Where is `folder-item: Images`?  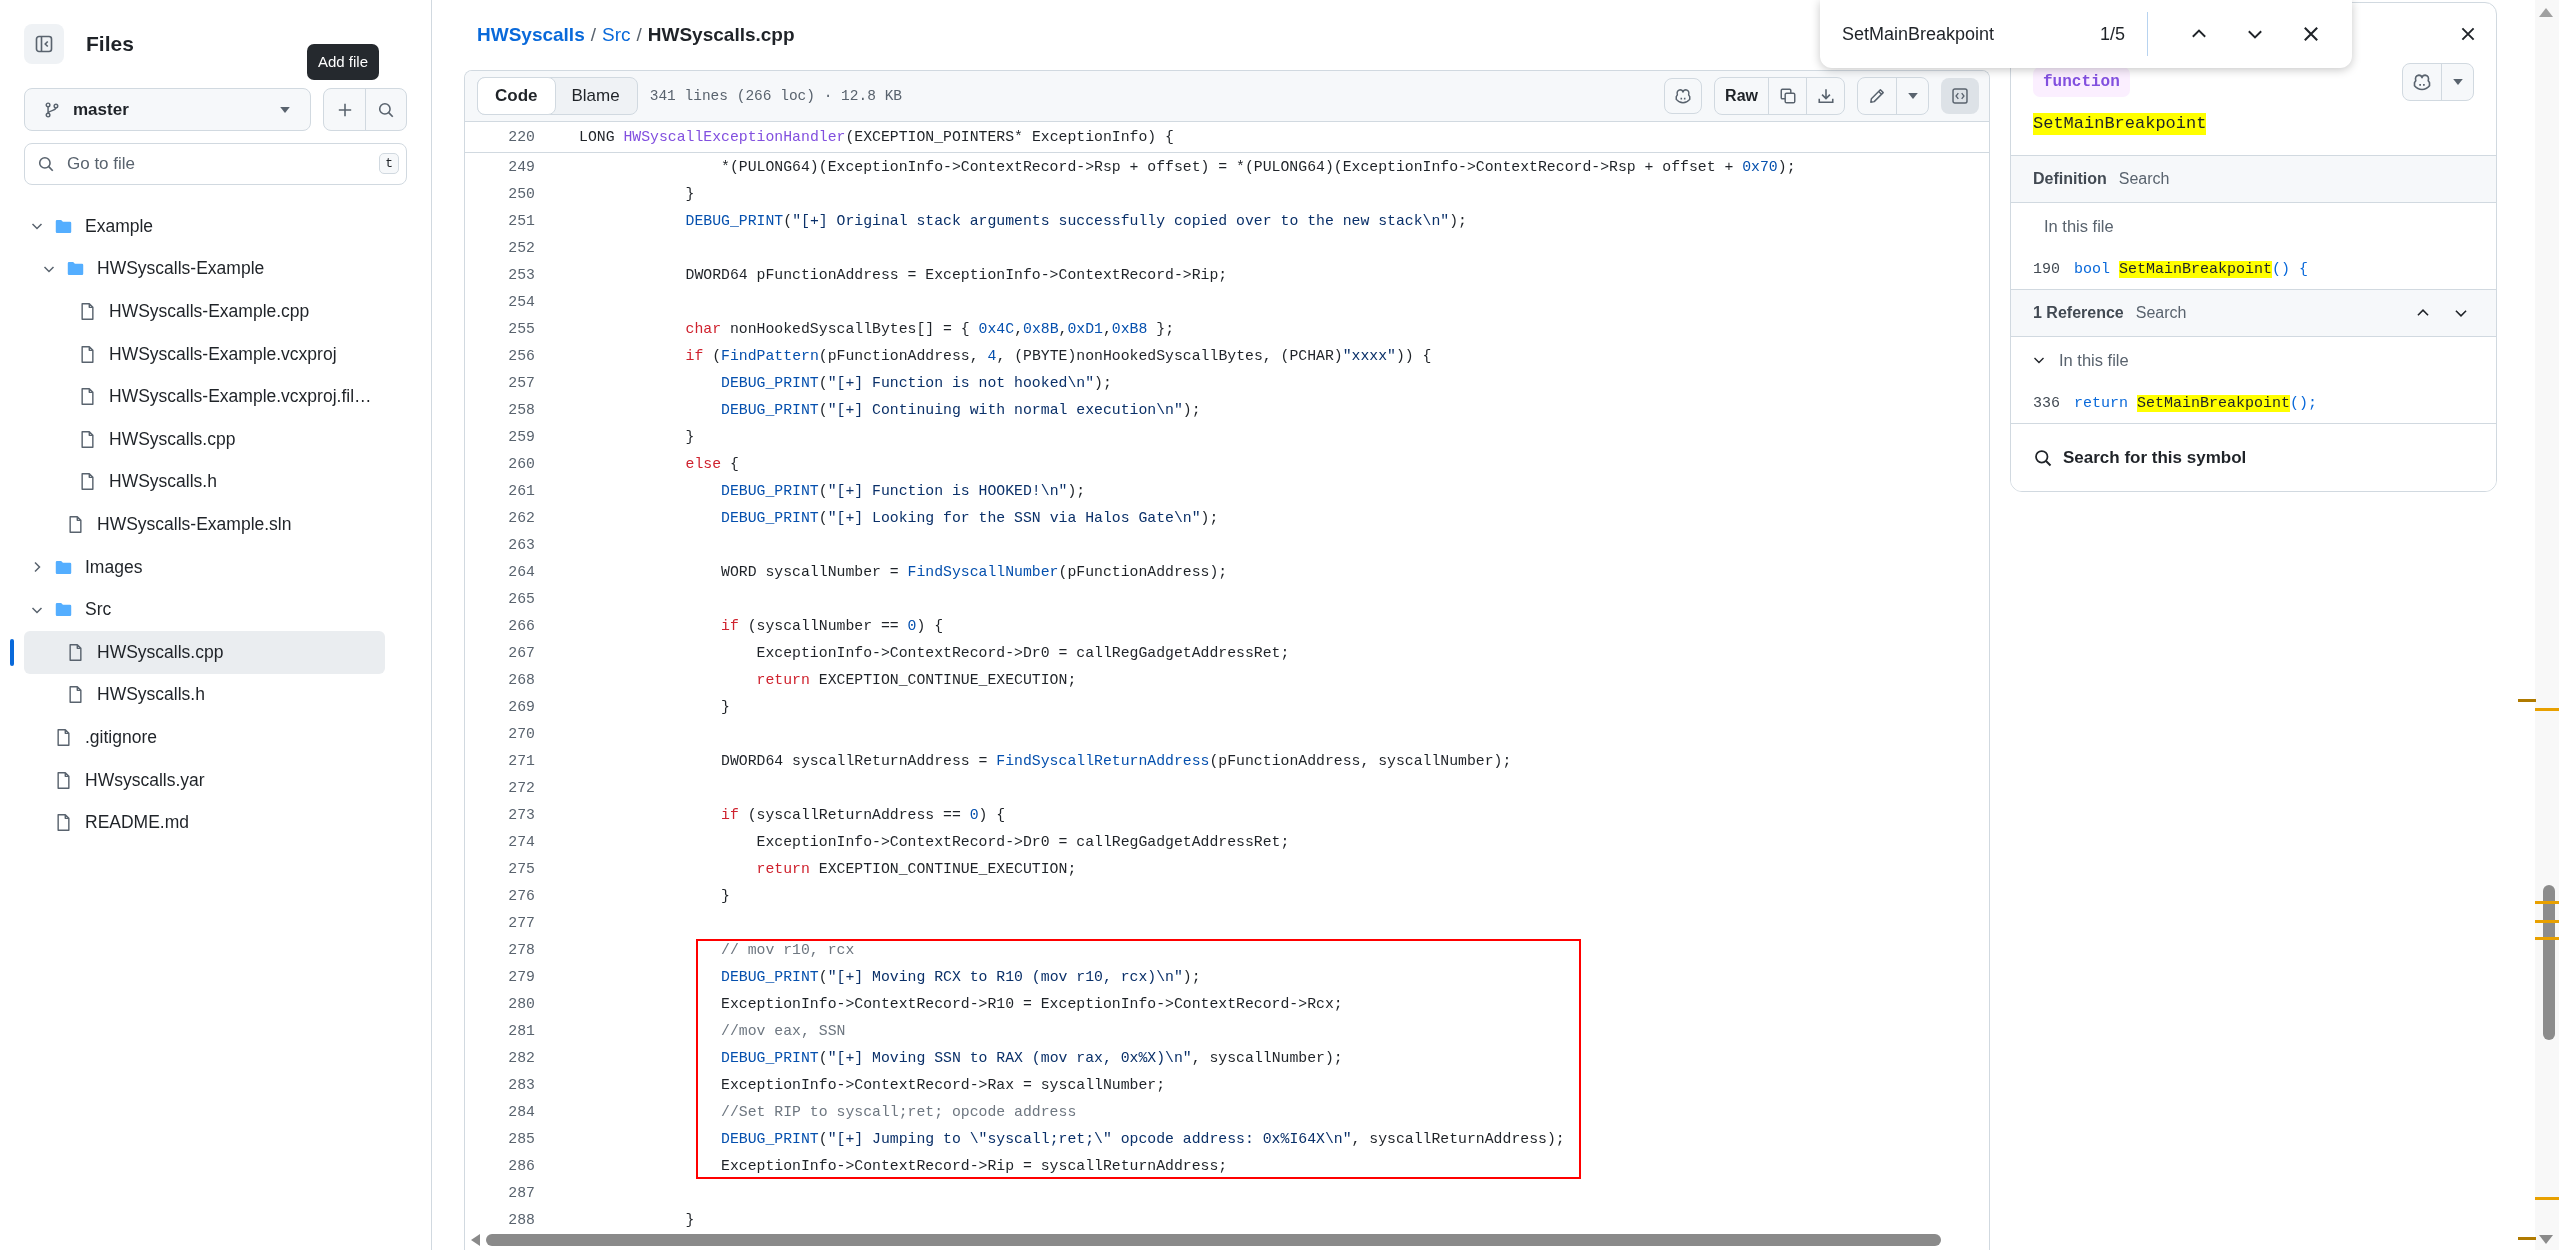
folder-item: Images is located at coordinates (204, 567).